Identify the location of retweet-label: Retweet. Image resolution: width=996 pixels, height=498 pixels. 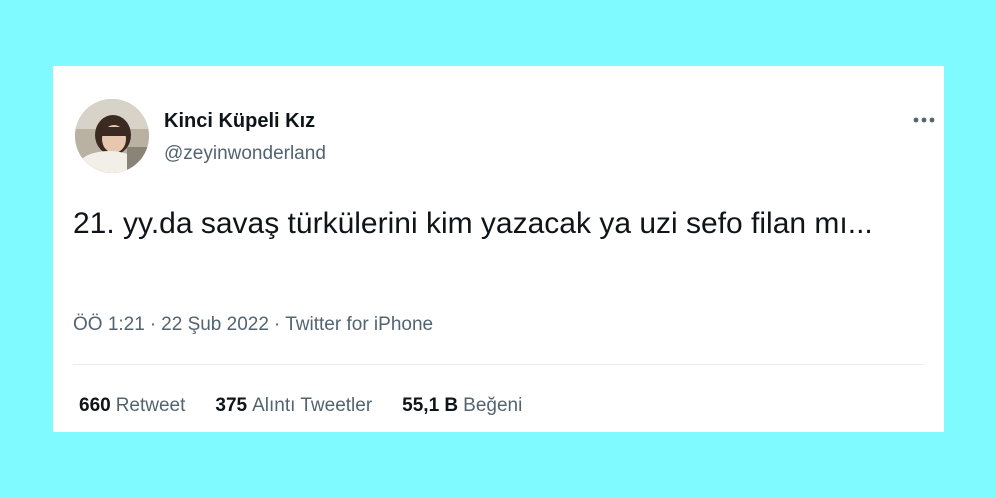
(150, 405).